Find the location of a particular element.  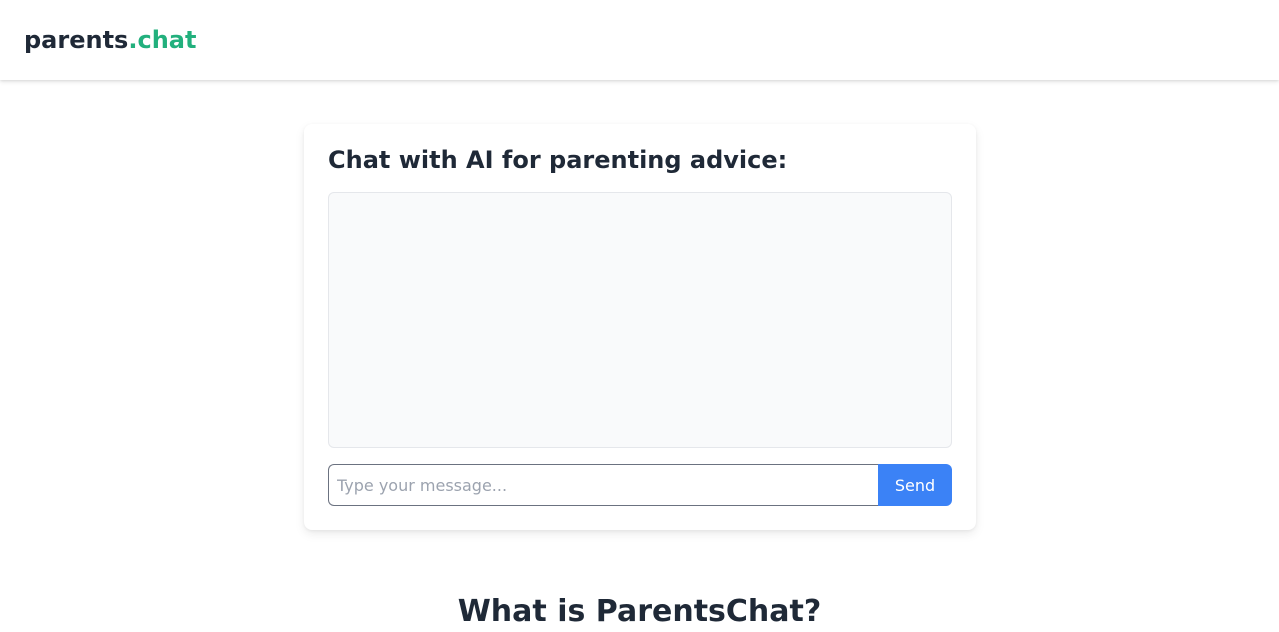

send-button: Send is located at coordinates (915, 485).